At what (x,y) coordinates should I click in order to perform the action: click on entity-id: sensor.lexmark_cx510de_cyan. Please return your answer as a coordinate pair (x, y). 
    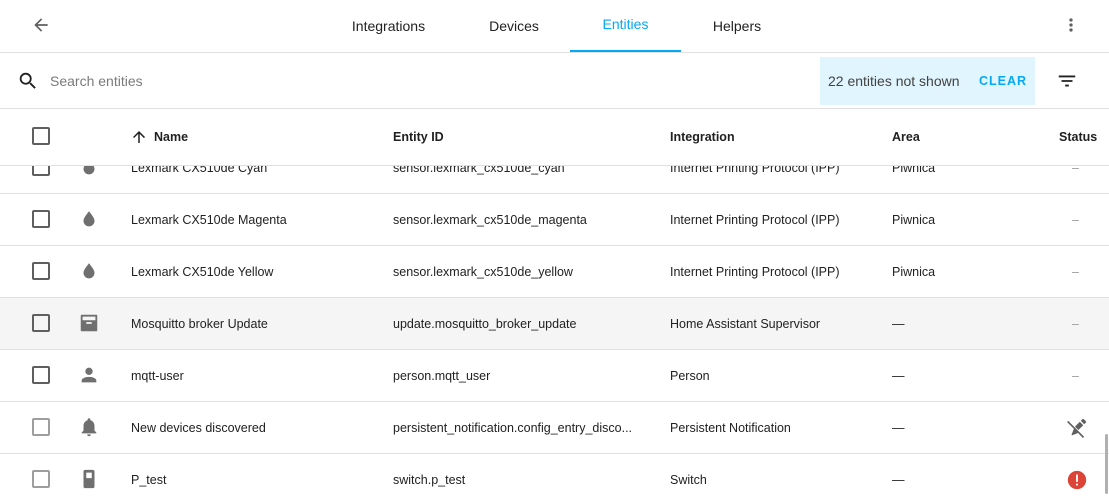
    Looking at the image, I should click on (479, 170).